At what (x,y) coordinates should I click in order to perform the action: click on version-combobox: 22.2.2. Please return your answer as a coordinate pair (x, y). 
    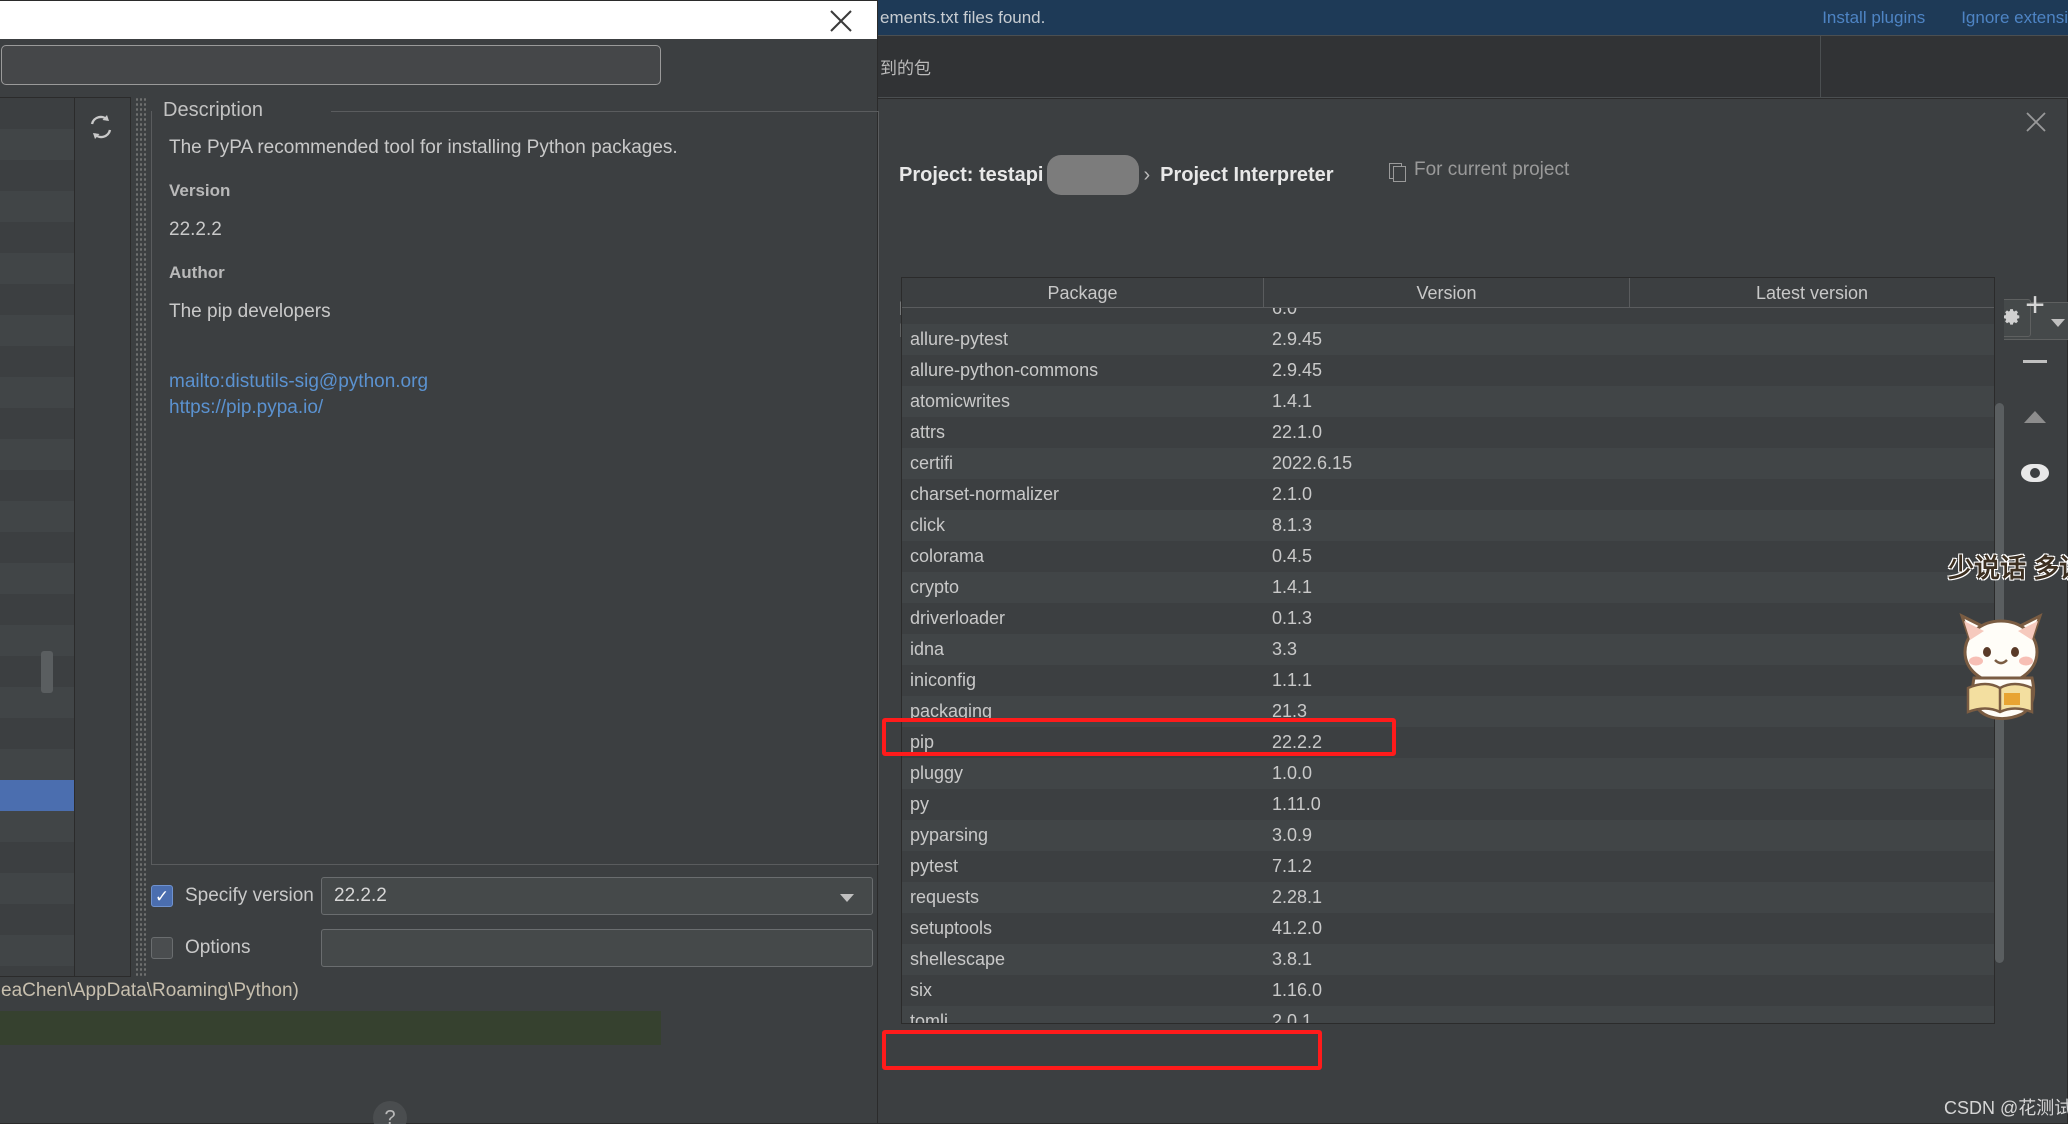
    Looking at the image, I should click on (597, 896).